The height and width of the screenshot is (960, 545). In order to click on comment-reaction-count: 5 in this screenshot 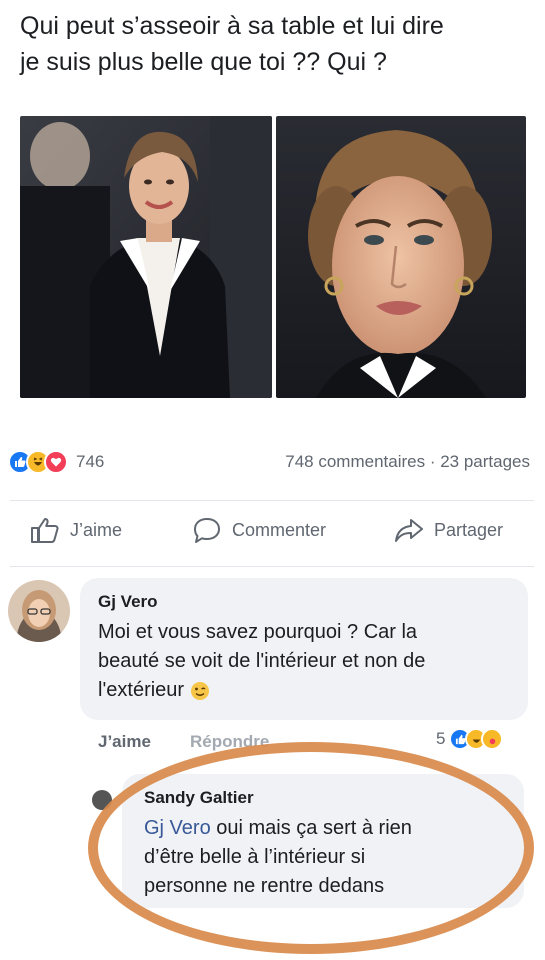, I will do `click(441, 738)`.